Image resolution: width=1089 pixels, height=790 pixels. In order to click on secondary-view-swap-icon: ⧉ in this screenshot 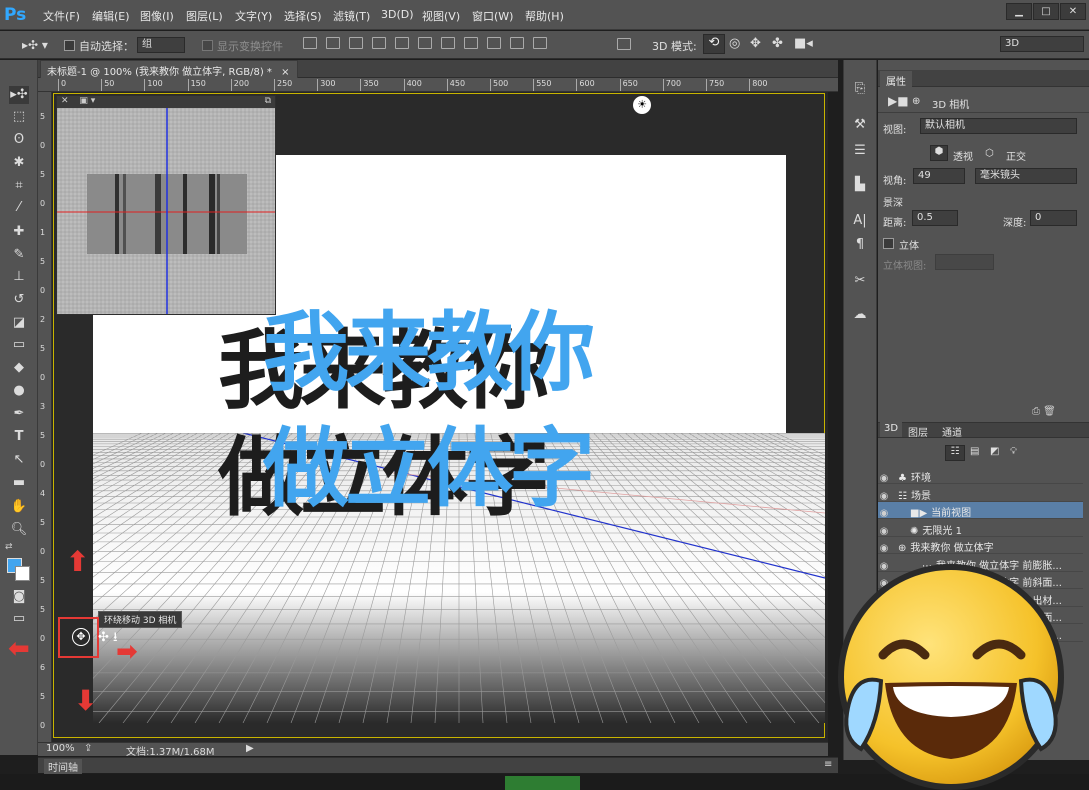, I will do `click(268, 101)`.